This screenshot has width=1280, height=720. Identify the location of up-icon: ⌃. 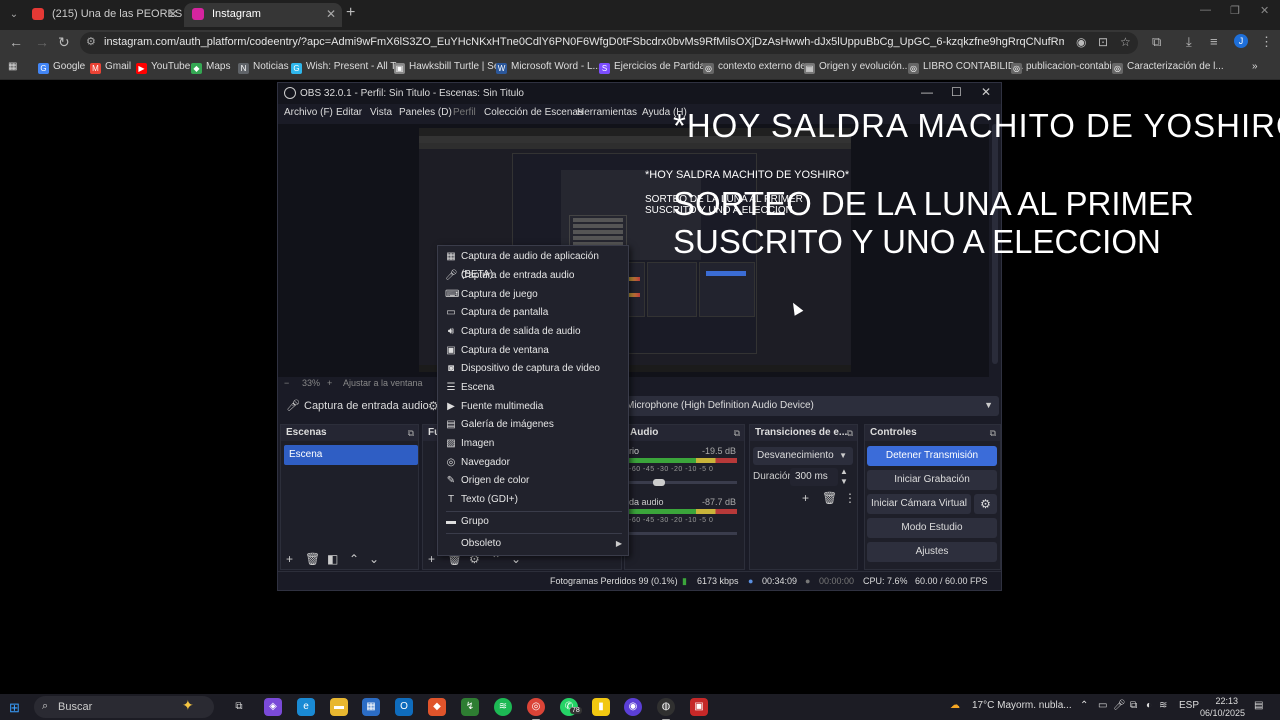
(354, 559).